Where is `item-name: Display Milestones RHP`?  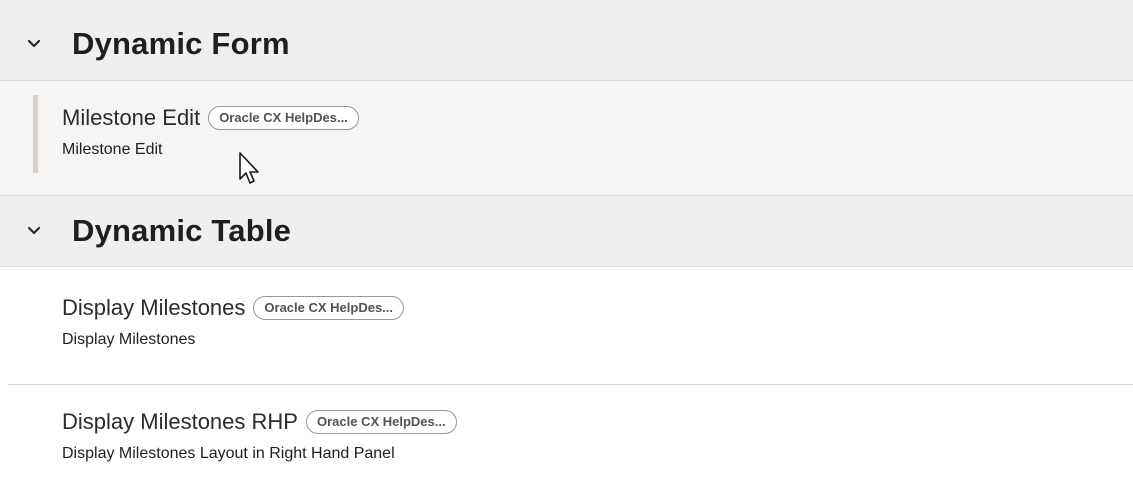 item-name: Display Milestones RHP is located at coordinates (180, 421).